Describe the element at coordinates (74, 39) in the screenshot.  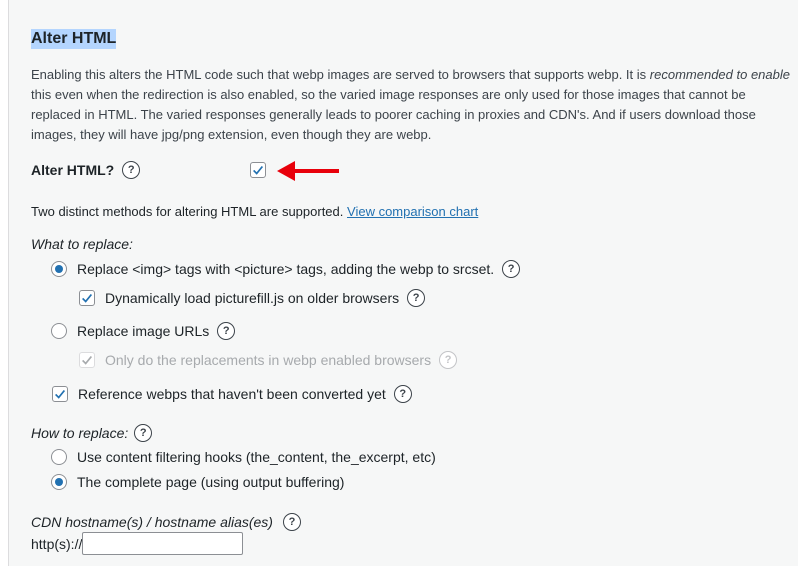
I see `section-title: Alter HTML` at that location.